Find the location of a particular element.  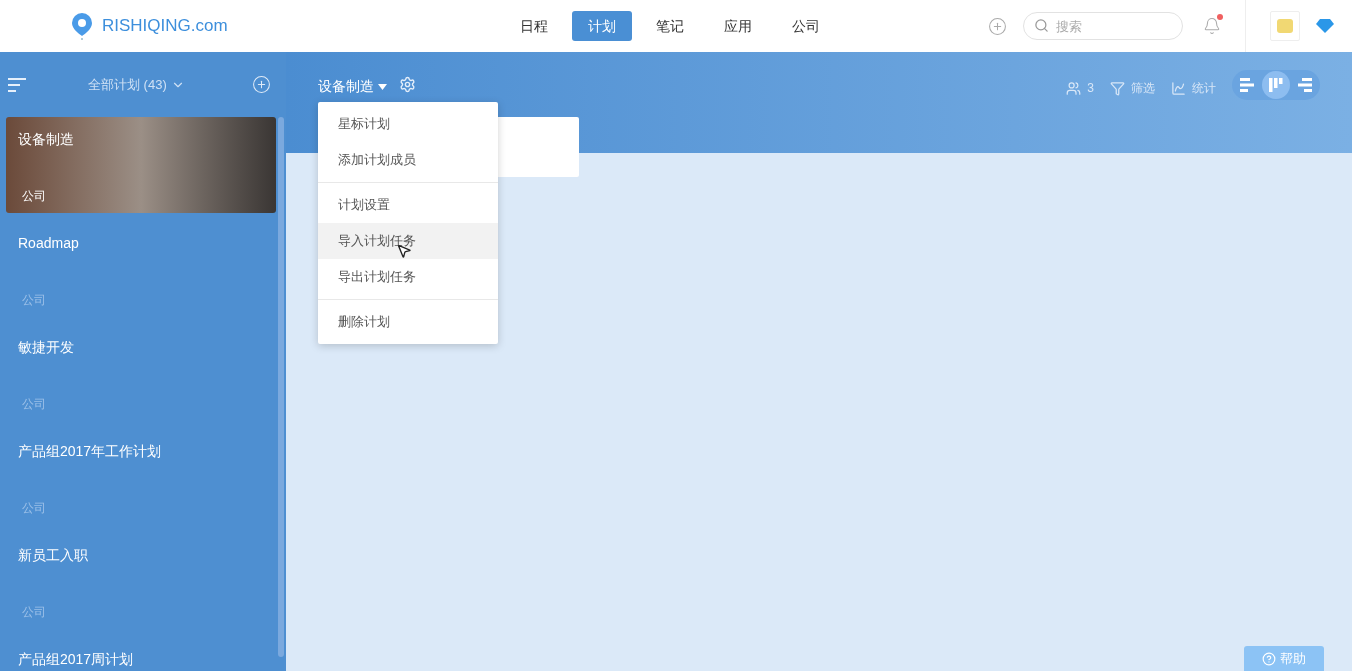

menu-item: 计划设置 is located at coordinates (408, 205).